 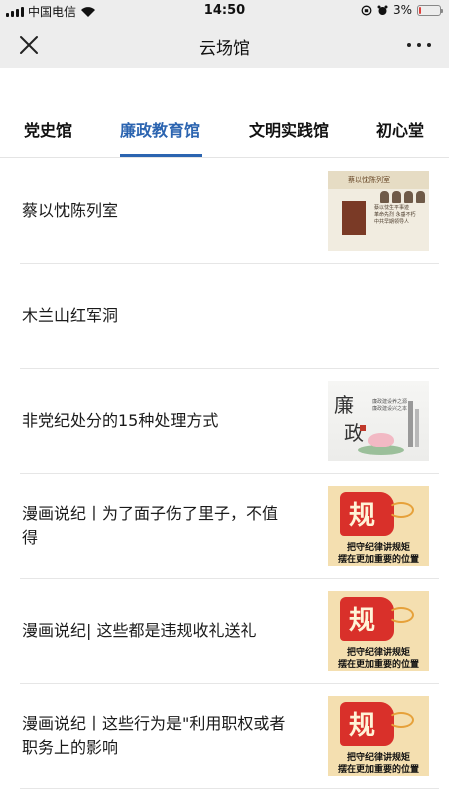 What do you see at coordinates (366, 10) in the screenshot?
I see `orientation-lock-icon` at bounding box center [366, 10].